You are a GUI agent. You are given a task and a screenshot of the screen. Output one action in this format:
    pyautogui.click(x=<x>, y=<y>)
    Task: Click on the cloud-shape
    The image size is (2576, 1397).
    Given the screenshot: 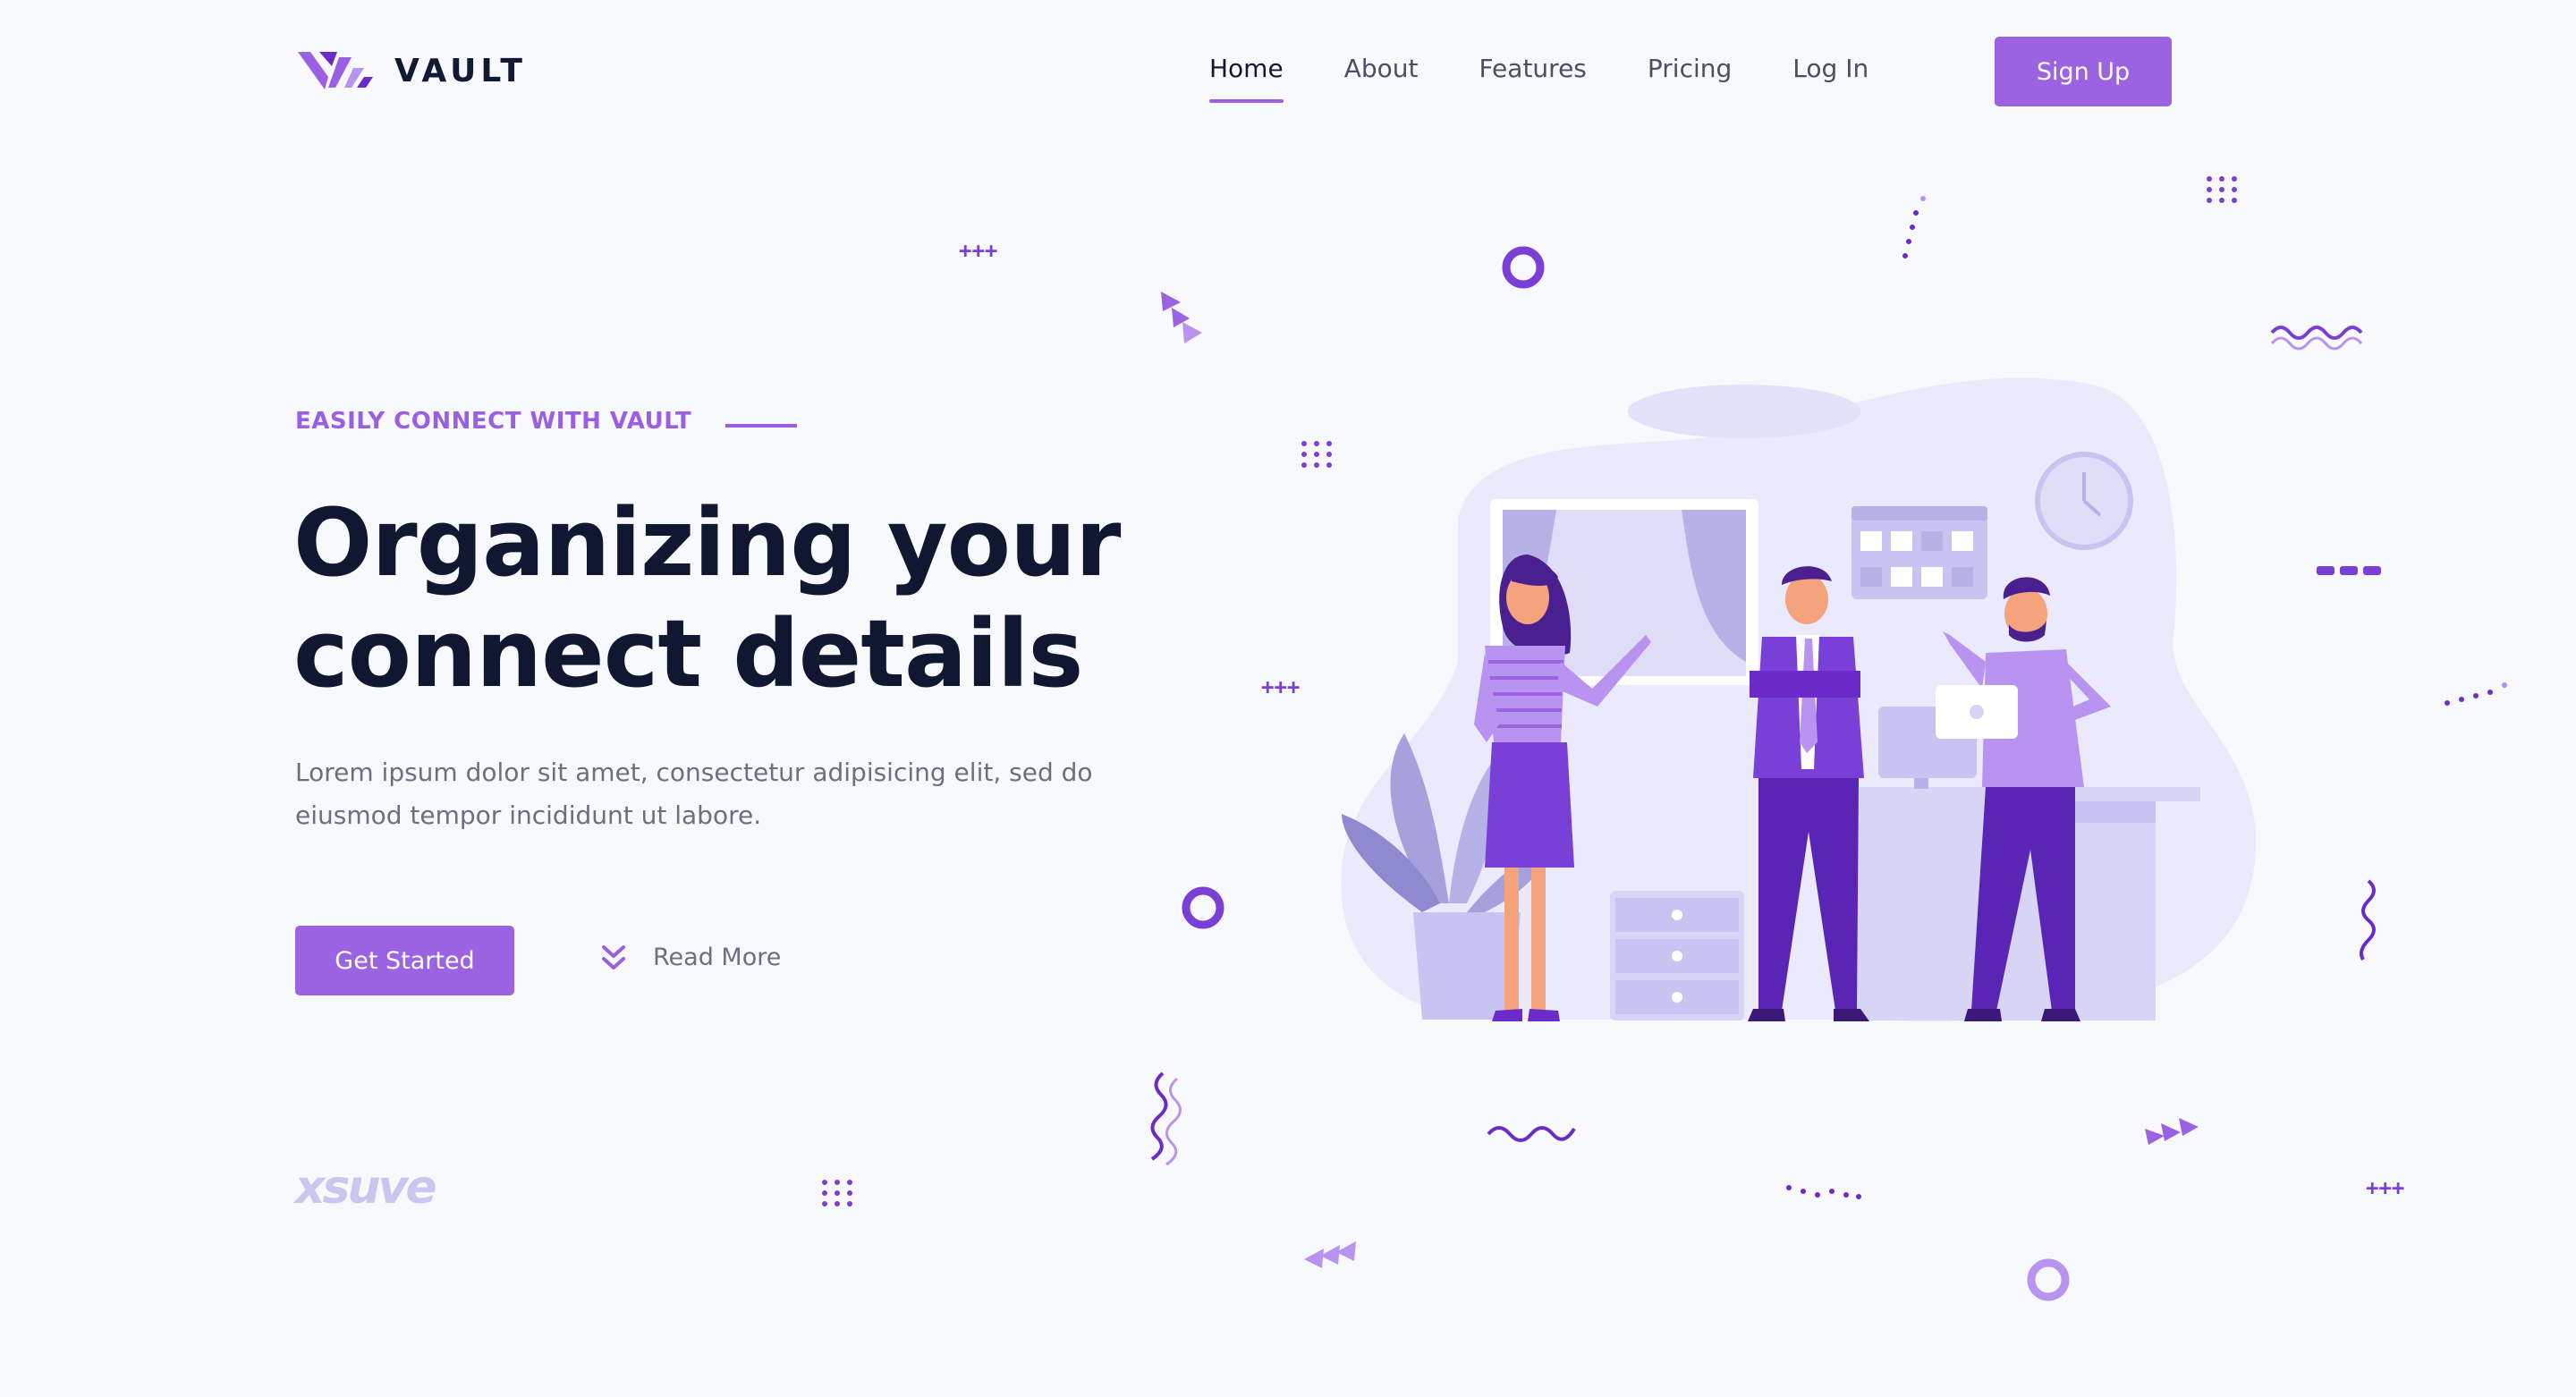 What is the action you would take?
    pyautogui.click(x=1744, y=411)
    